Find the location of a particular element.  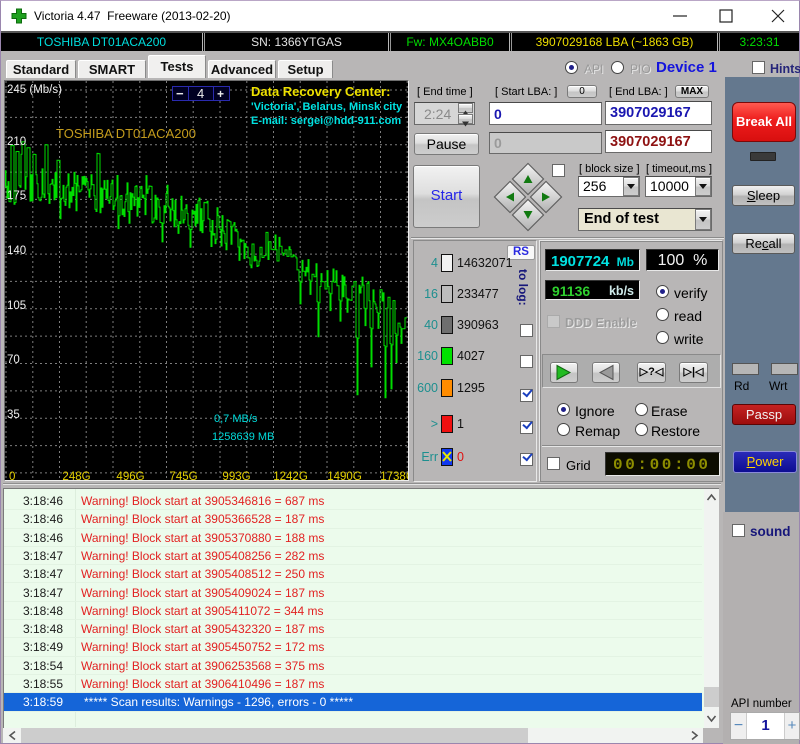

svg-text: 1490G is located at coordinates (344, 475).